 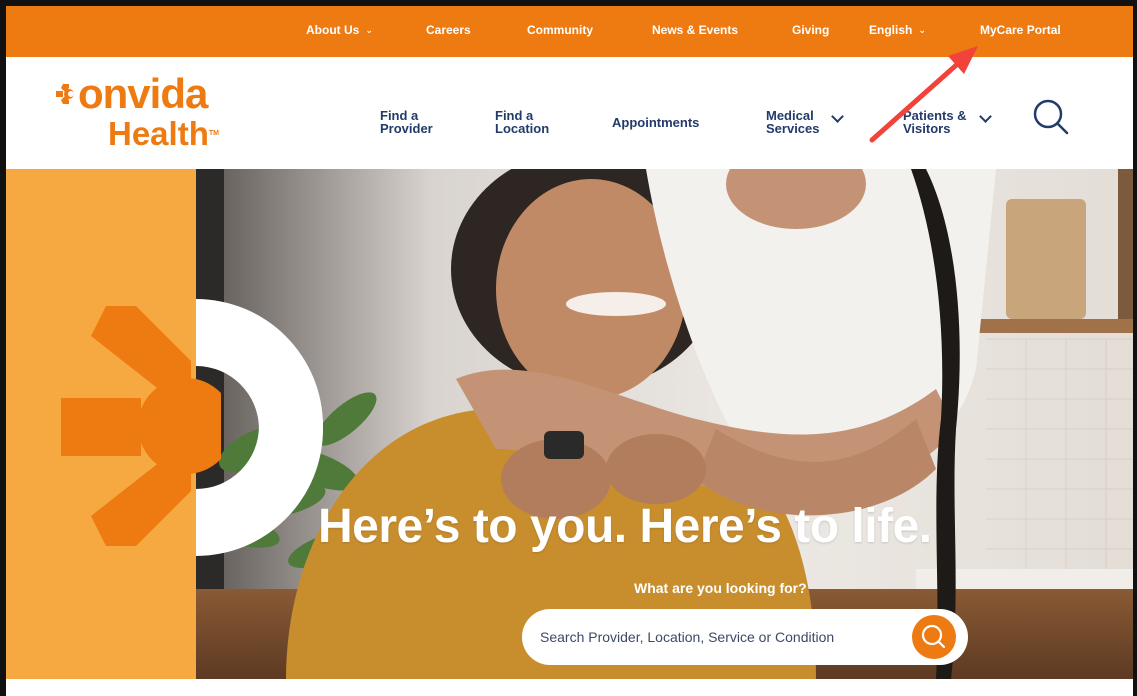 I want to click on hero-search-bar, so click(x=745, y=637).